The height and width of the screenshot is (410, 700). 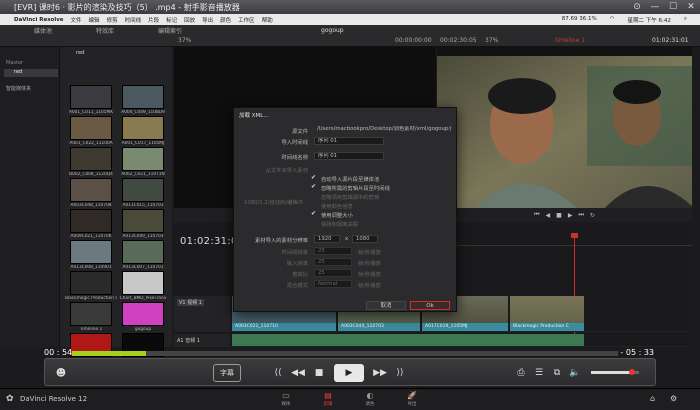 I want to click on subtitle-button: 字幕, so click(x=227, y=373).